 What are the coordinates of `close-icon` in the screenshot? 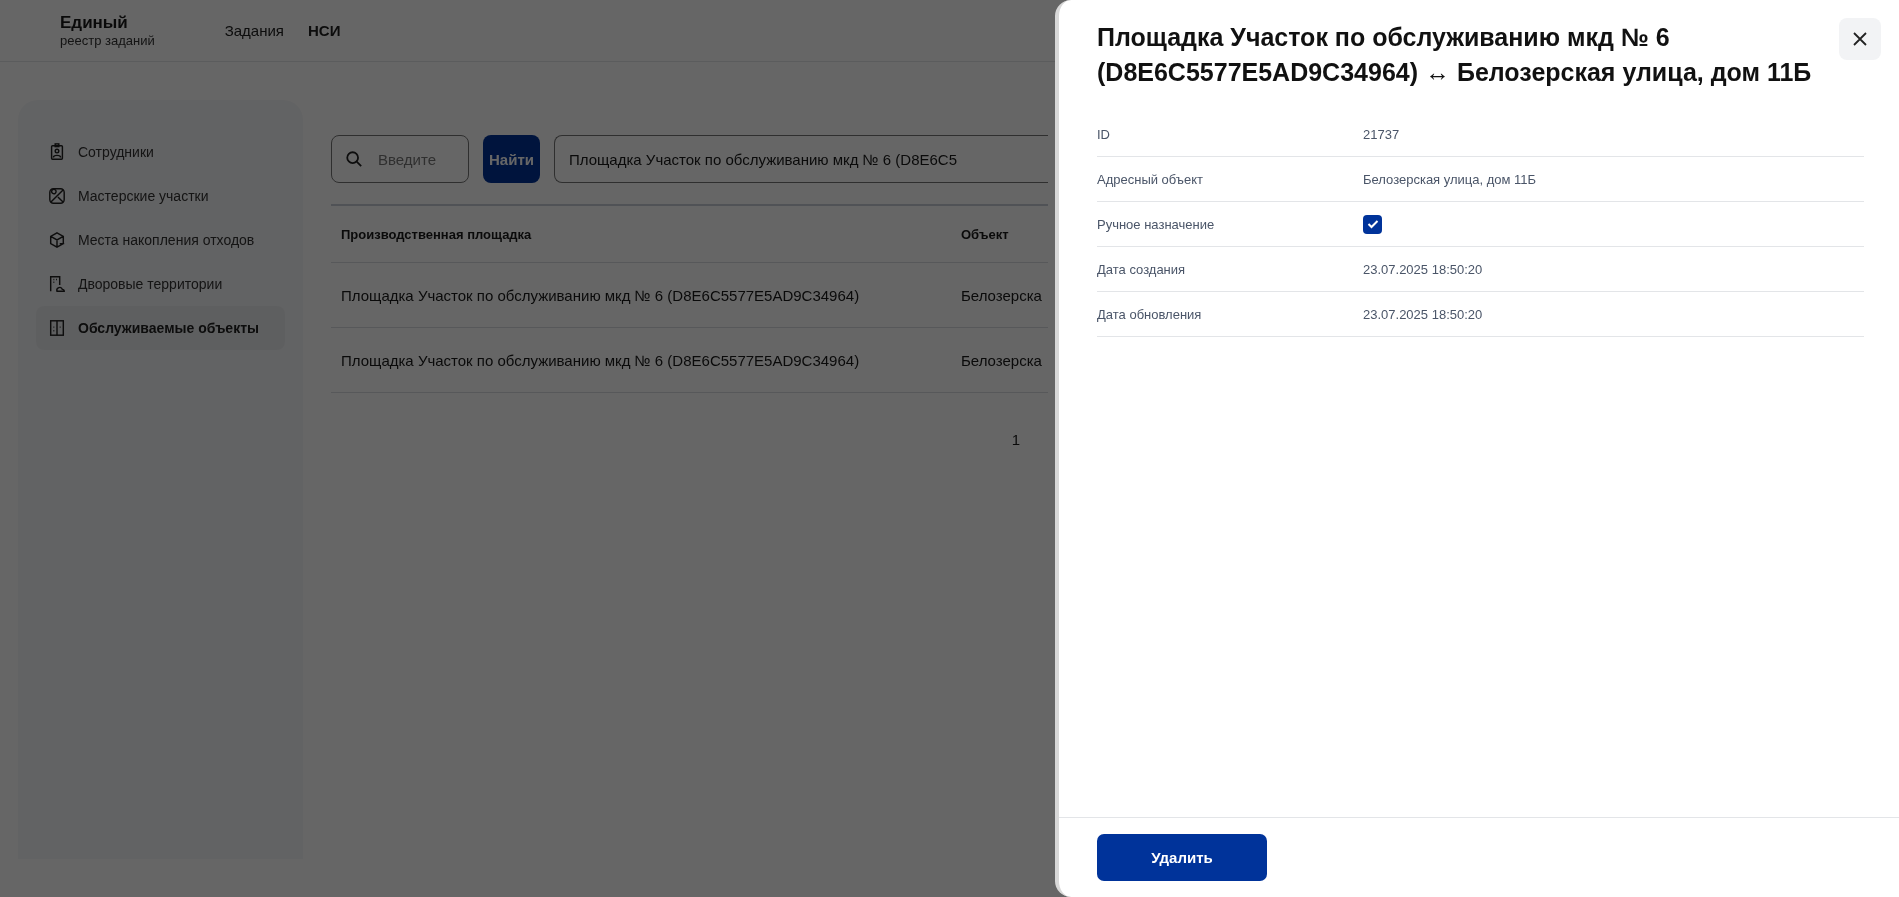 It's located at (1860, 39).